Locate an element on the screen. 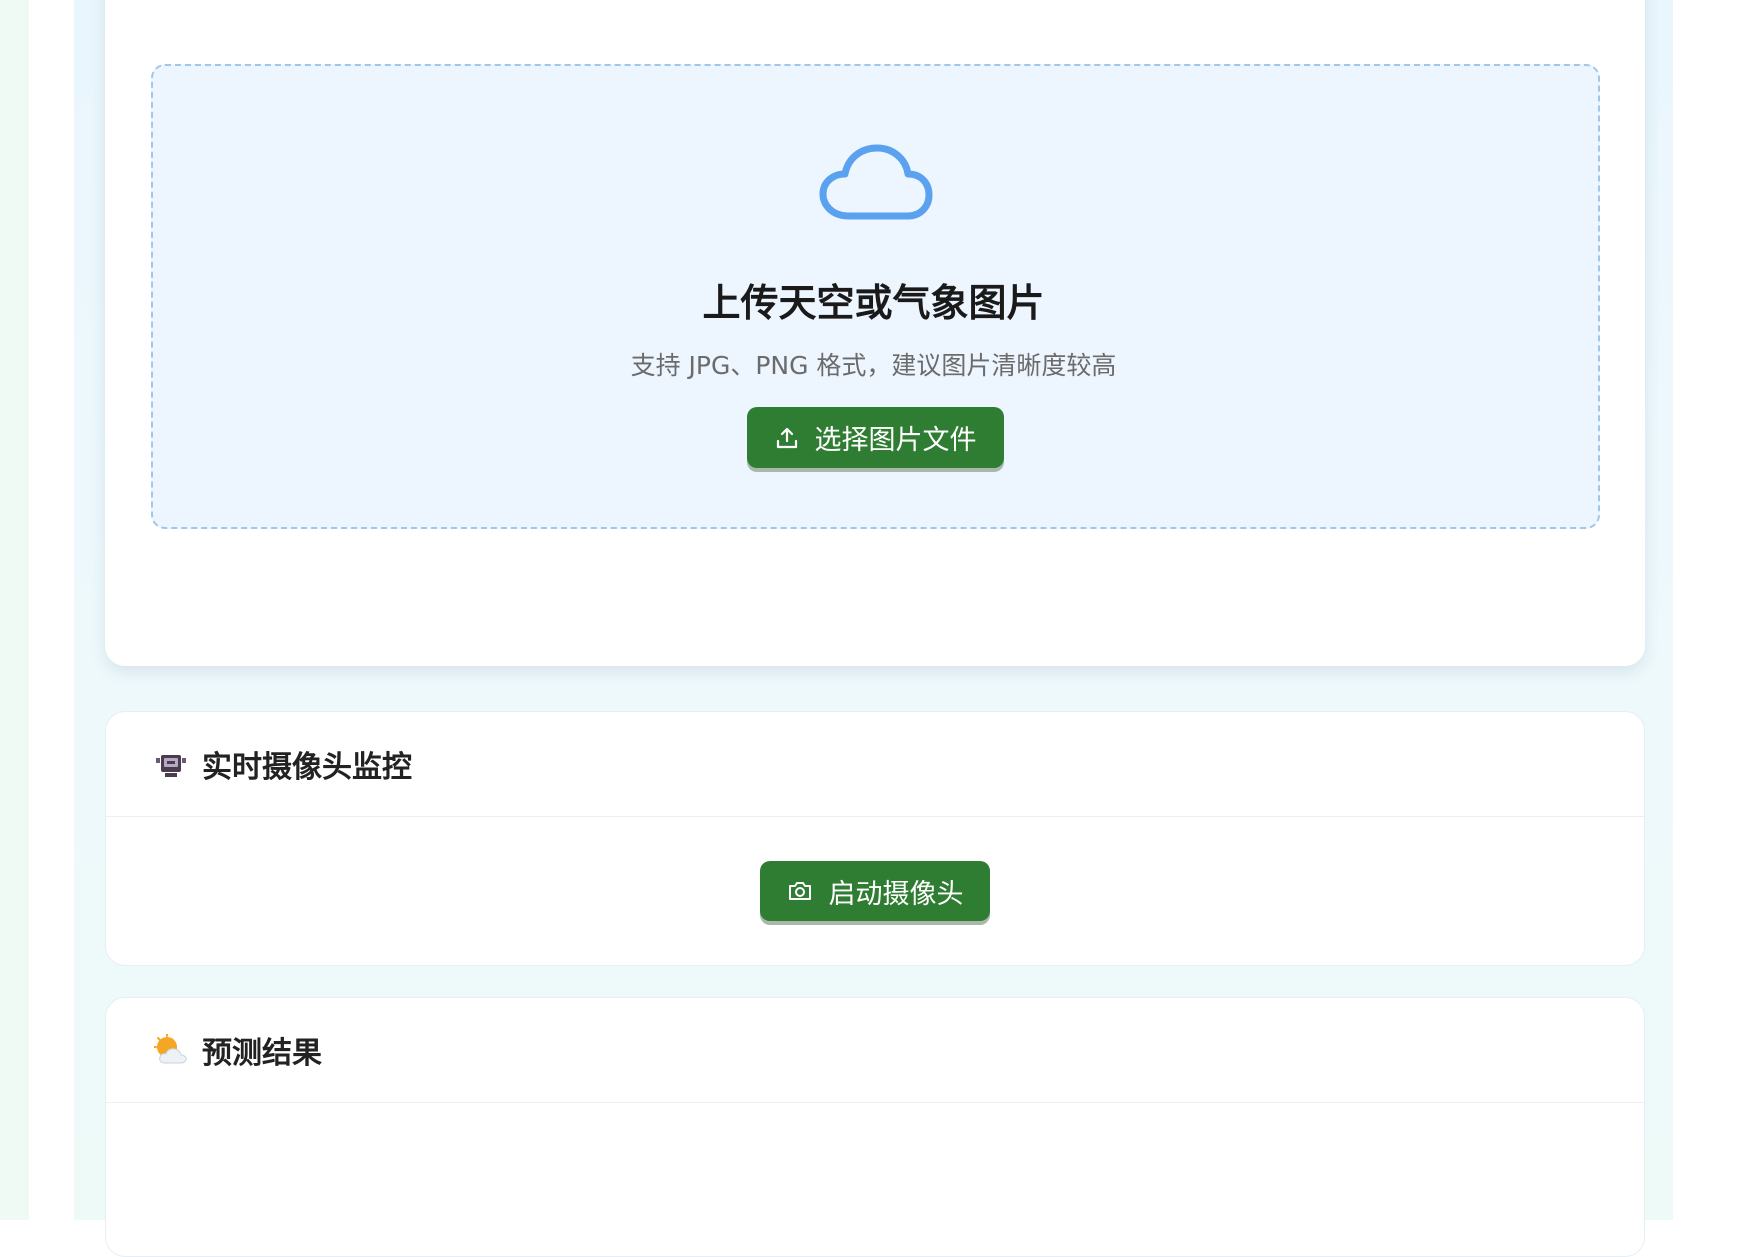  result-card-header: 预测结果 is located at coordinates (875, 1050).